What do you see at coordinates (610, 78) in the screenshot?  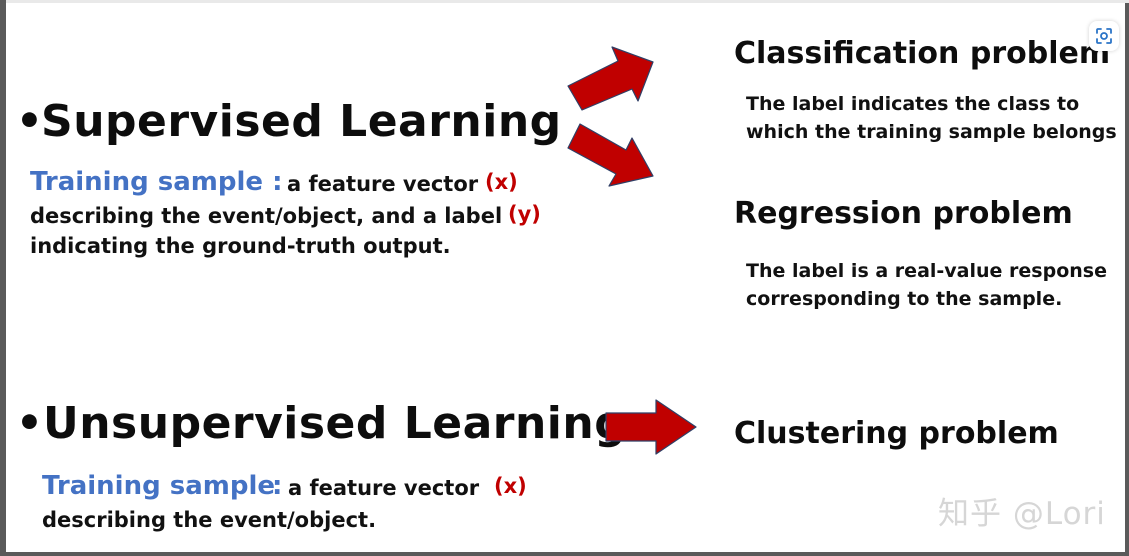 I see `arrow-up-right-icon` at bounding box center [610, 78].